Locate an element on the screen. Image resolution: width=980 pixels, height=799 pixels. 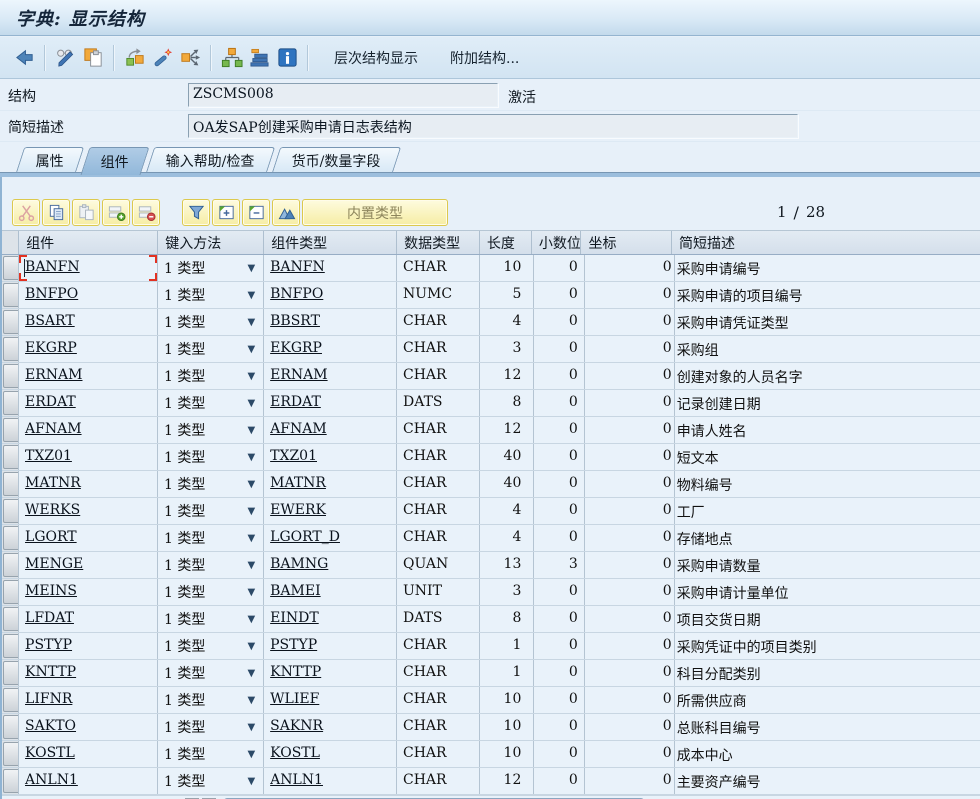
insert-row-icon is located at coordinates (116, 212).